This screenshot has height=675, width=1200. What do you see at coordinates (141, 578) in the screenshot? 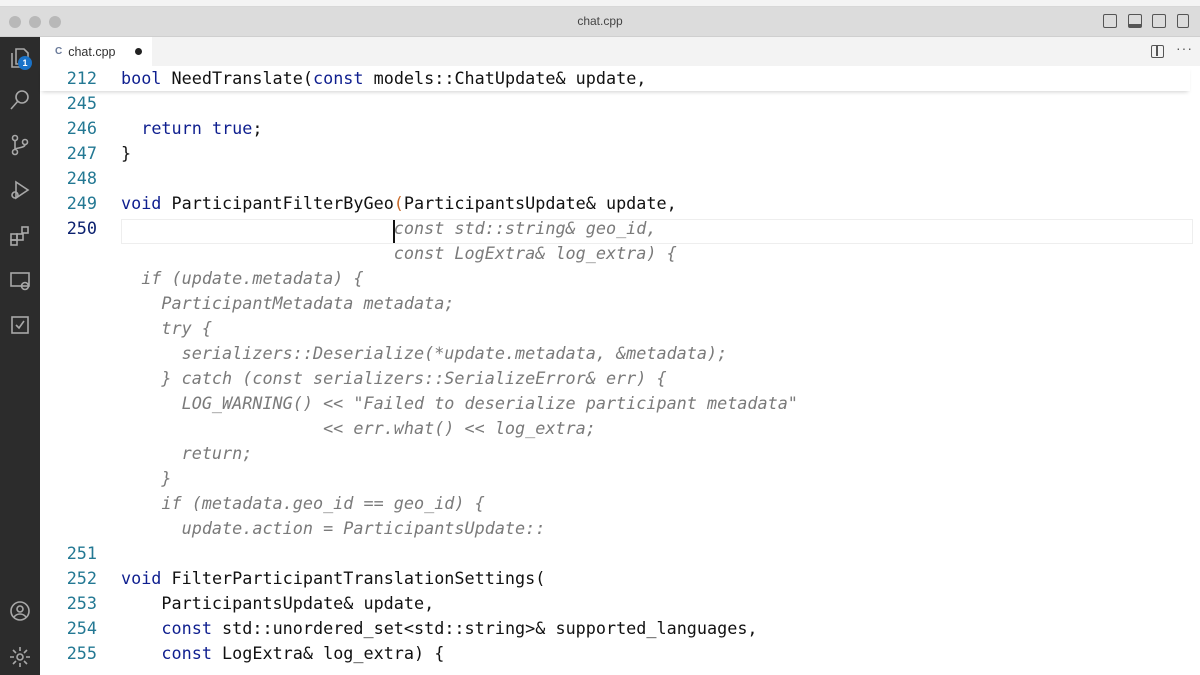
I see `keyword-token: void` at bounding box center [141, 578].